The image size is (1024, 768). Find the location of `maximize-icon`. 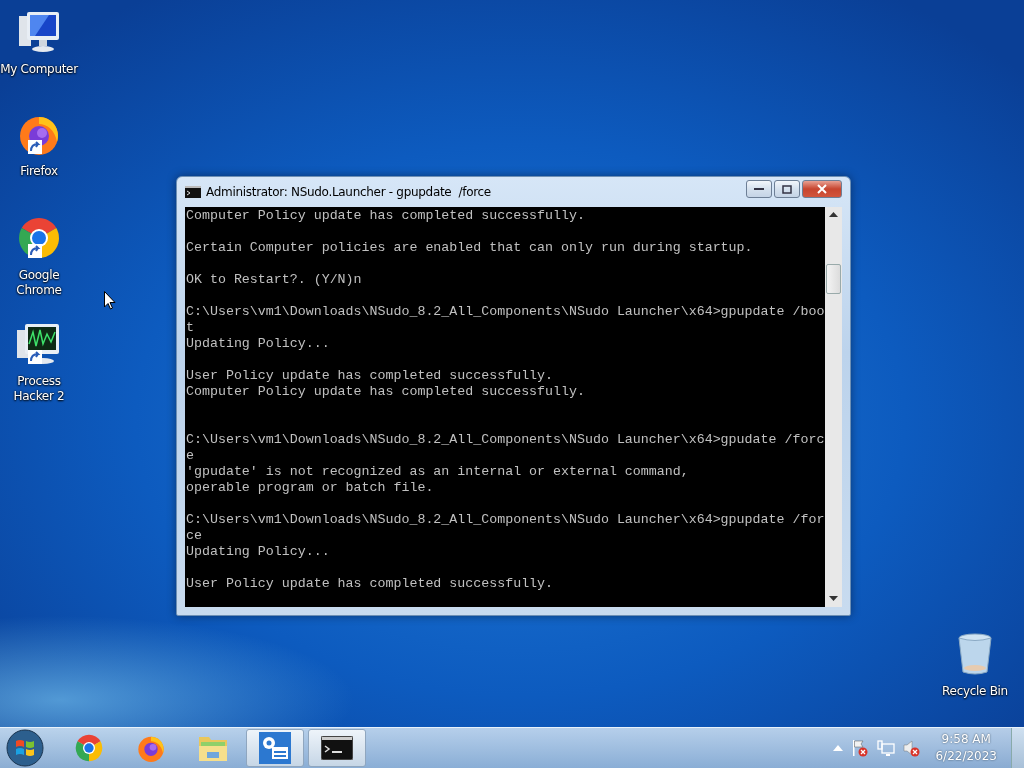

maximize-icon is located at coordinates (787, 189).